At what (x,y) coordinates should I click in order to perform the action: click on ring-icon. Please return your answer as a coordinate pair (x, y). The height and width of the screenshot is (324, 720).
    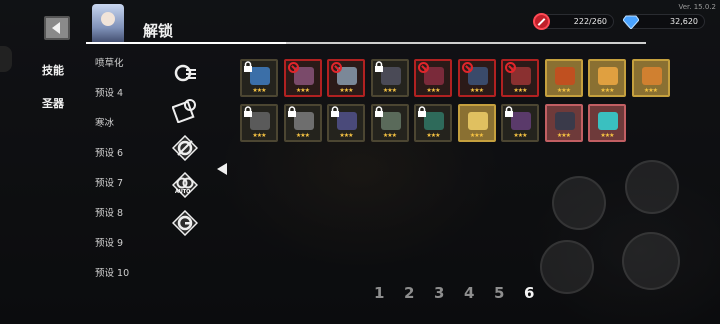
    Looking at the image, I should click on (185, 148).